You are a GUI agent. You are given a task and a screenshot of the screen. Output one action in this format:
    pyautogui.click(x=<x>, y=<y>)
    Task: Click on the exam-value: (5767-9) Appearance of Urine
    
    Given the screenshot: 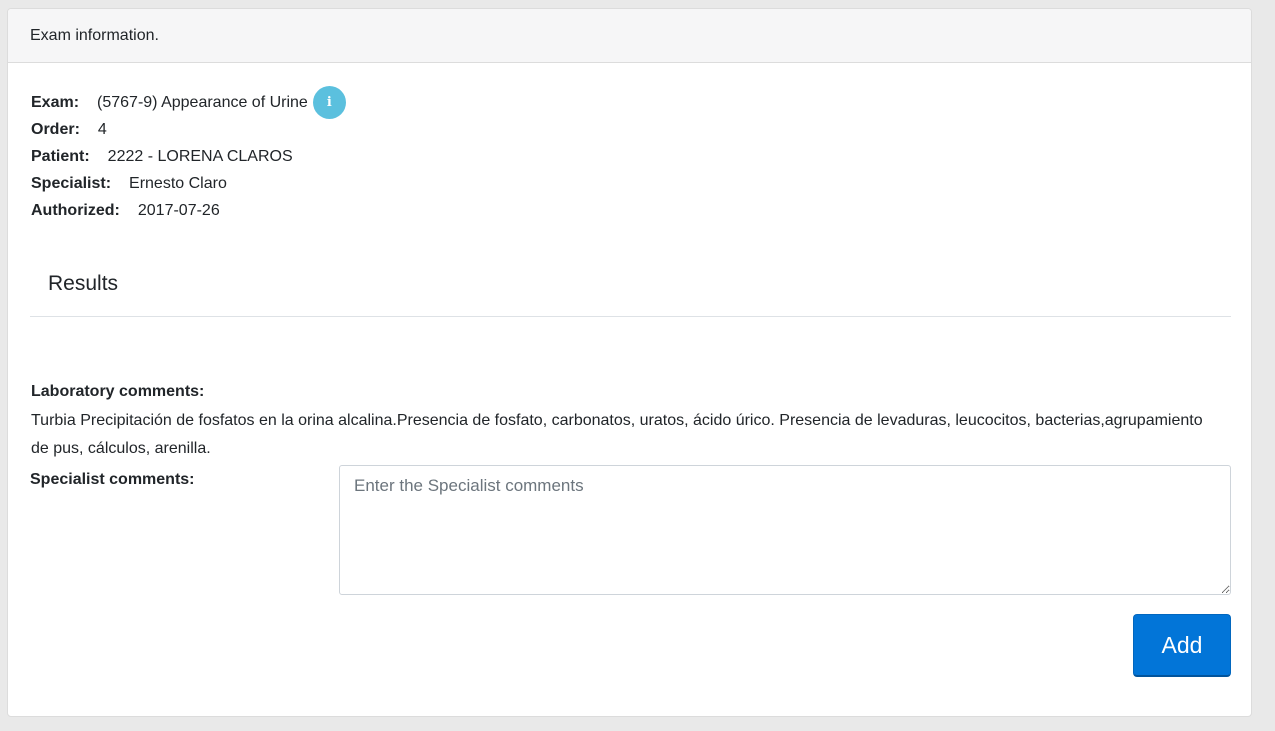 What is the action you would take?
    pyautogui.click(x=202, y=102)
    